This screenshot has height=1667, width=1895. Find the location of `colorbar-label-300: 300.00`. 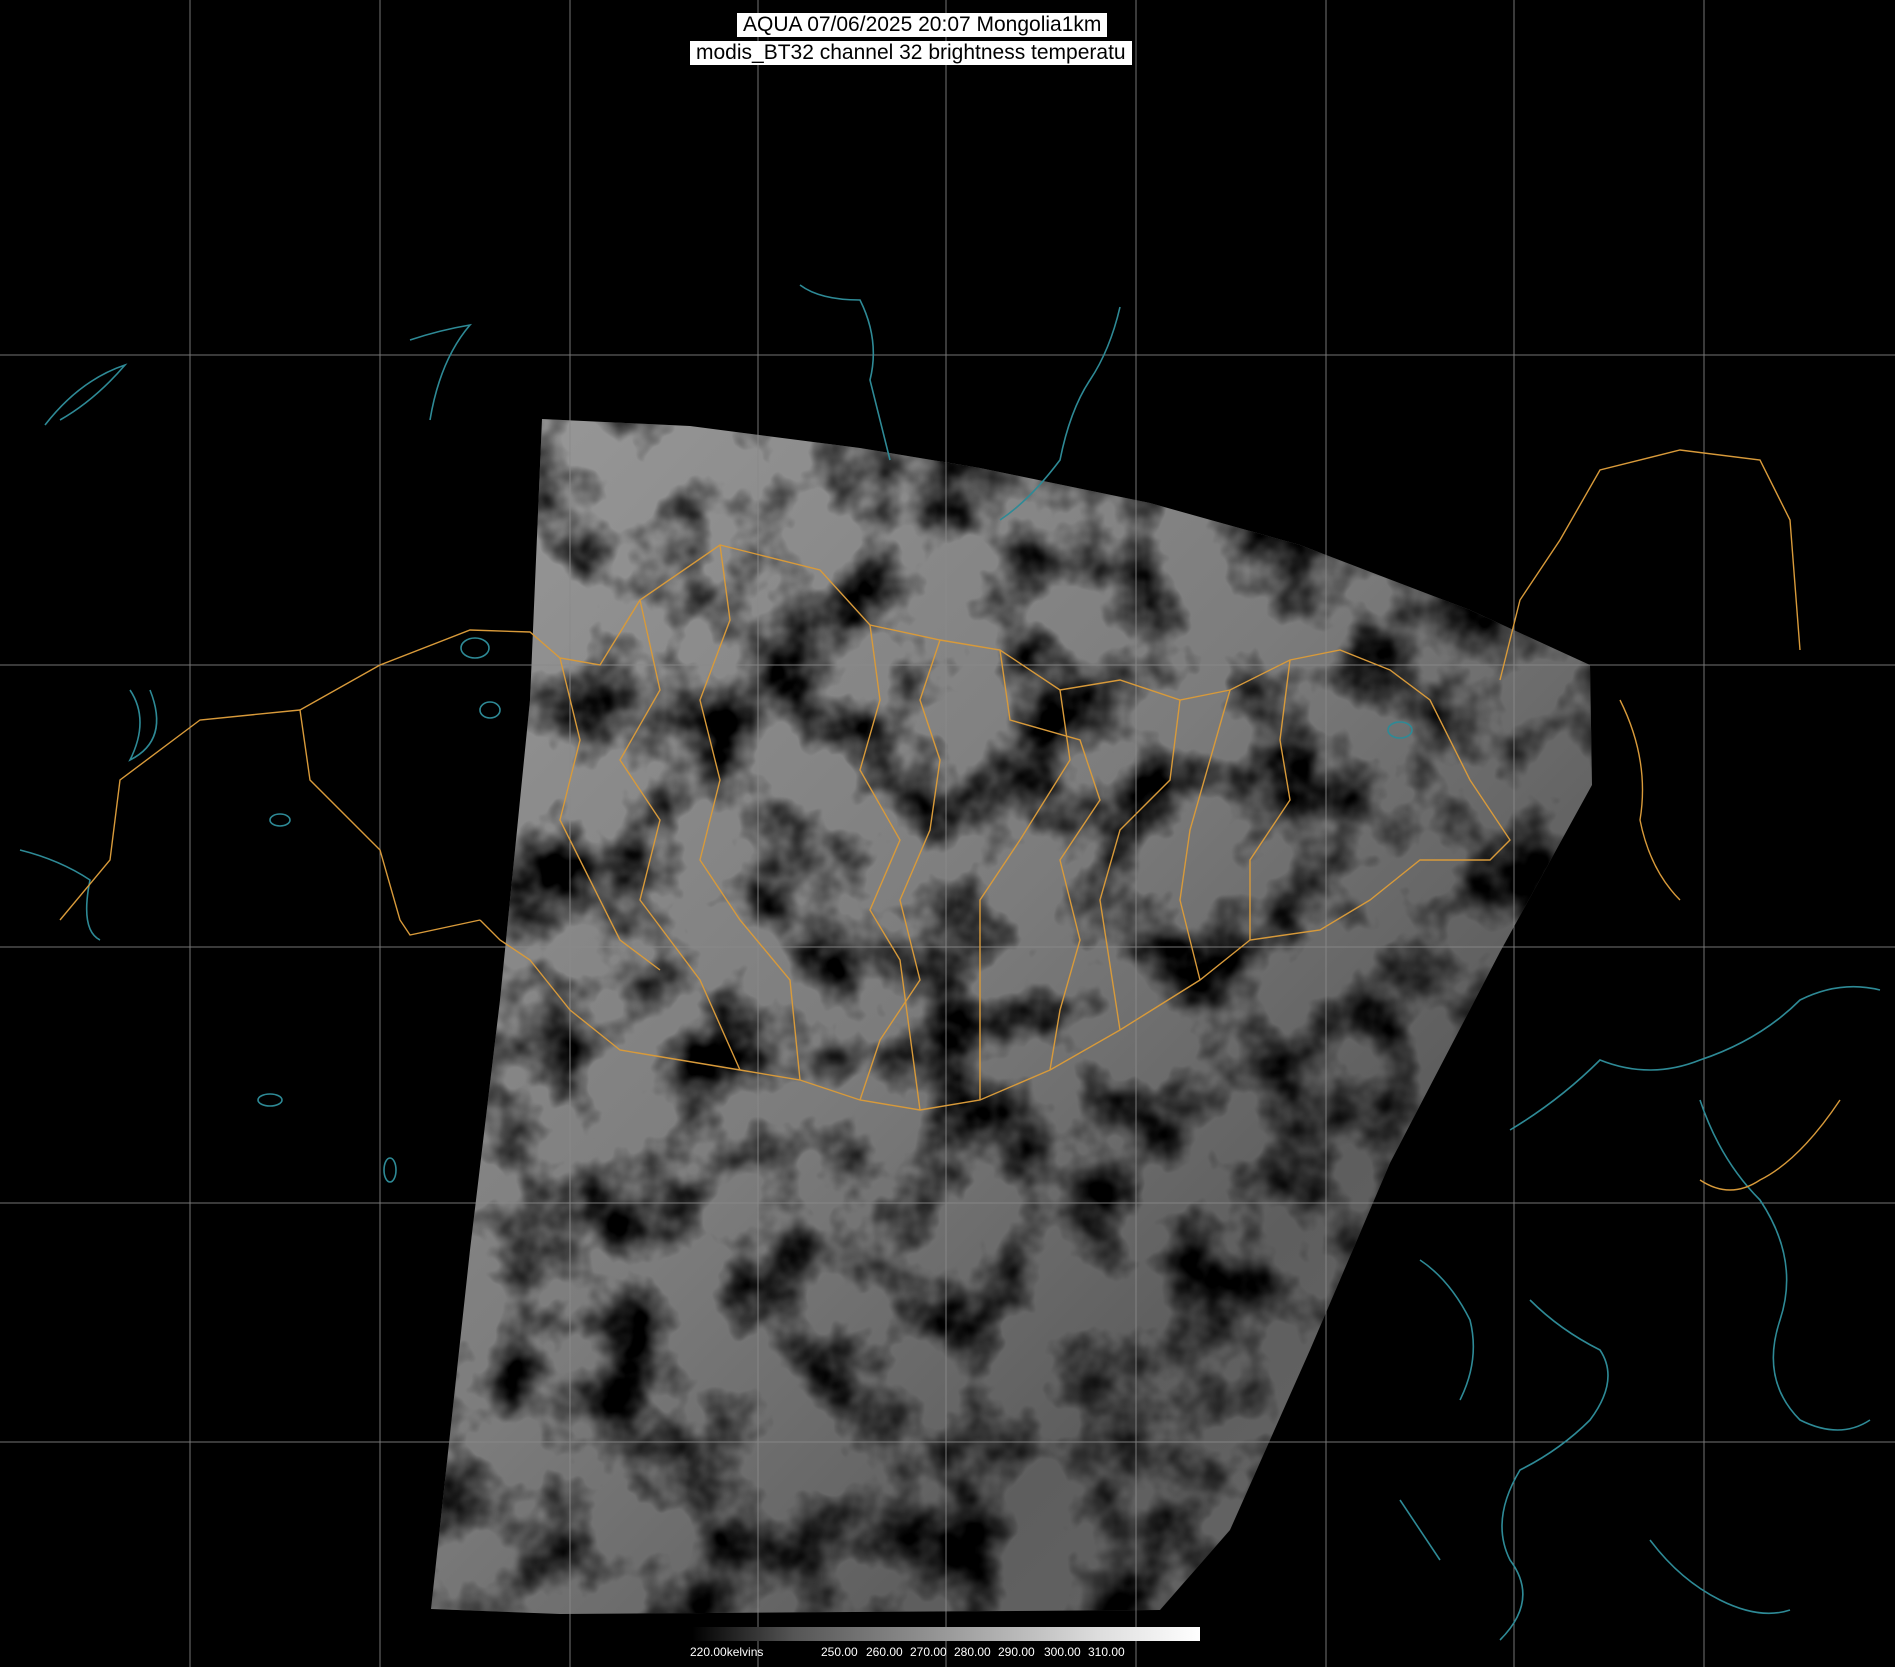

colorbar-label-300: 300.00 is located at coordinates (1062, 1652).